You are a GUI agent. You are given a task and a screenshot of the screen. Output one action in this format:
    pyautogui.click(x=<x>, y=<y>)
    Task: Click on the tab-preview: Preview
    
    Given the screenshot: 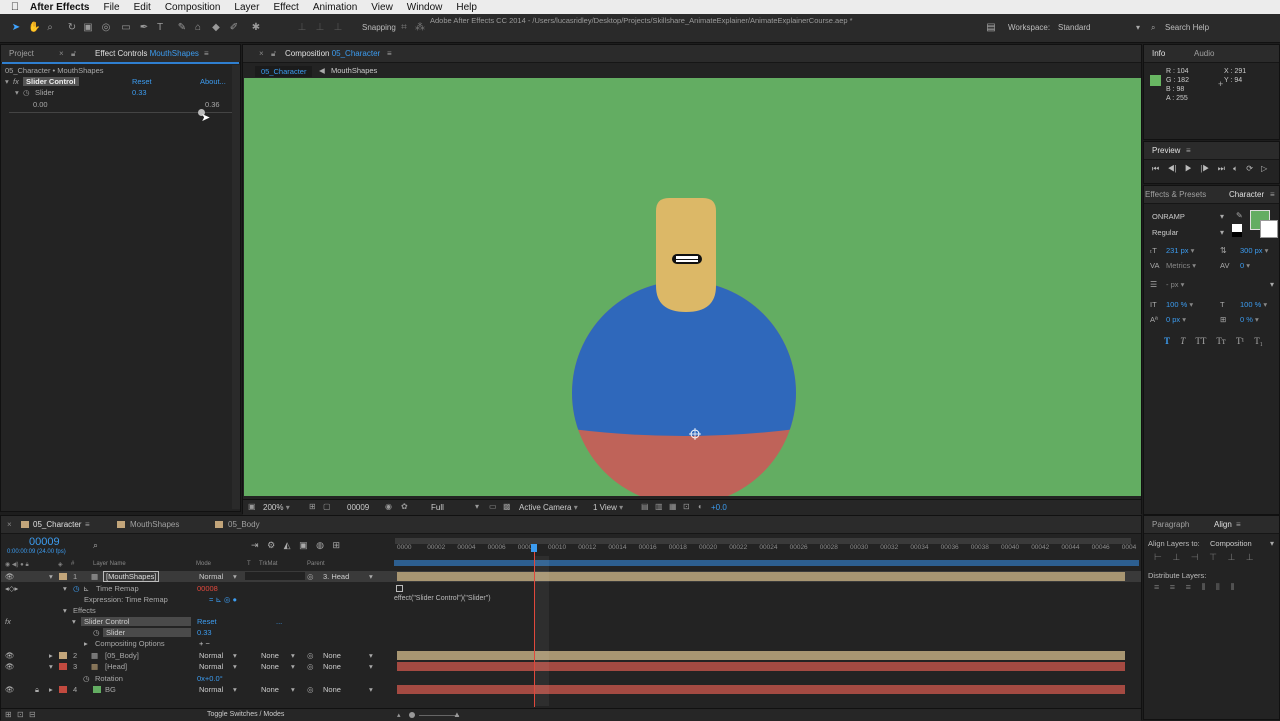 What is the action you would take?
    pyautogui.click(x=1166, y=150)
    